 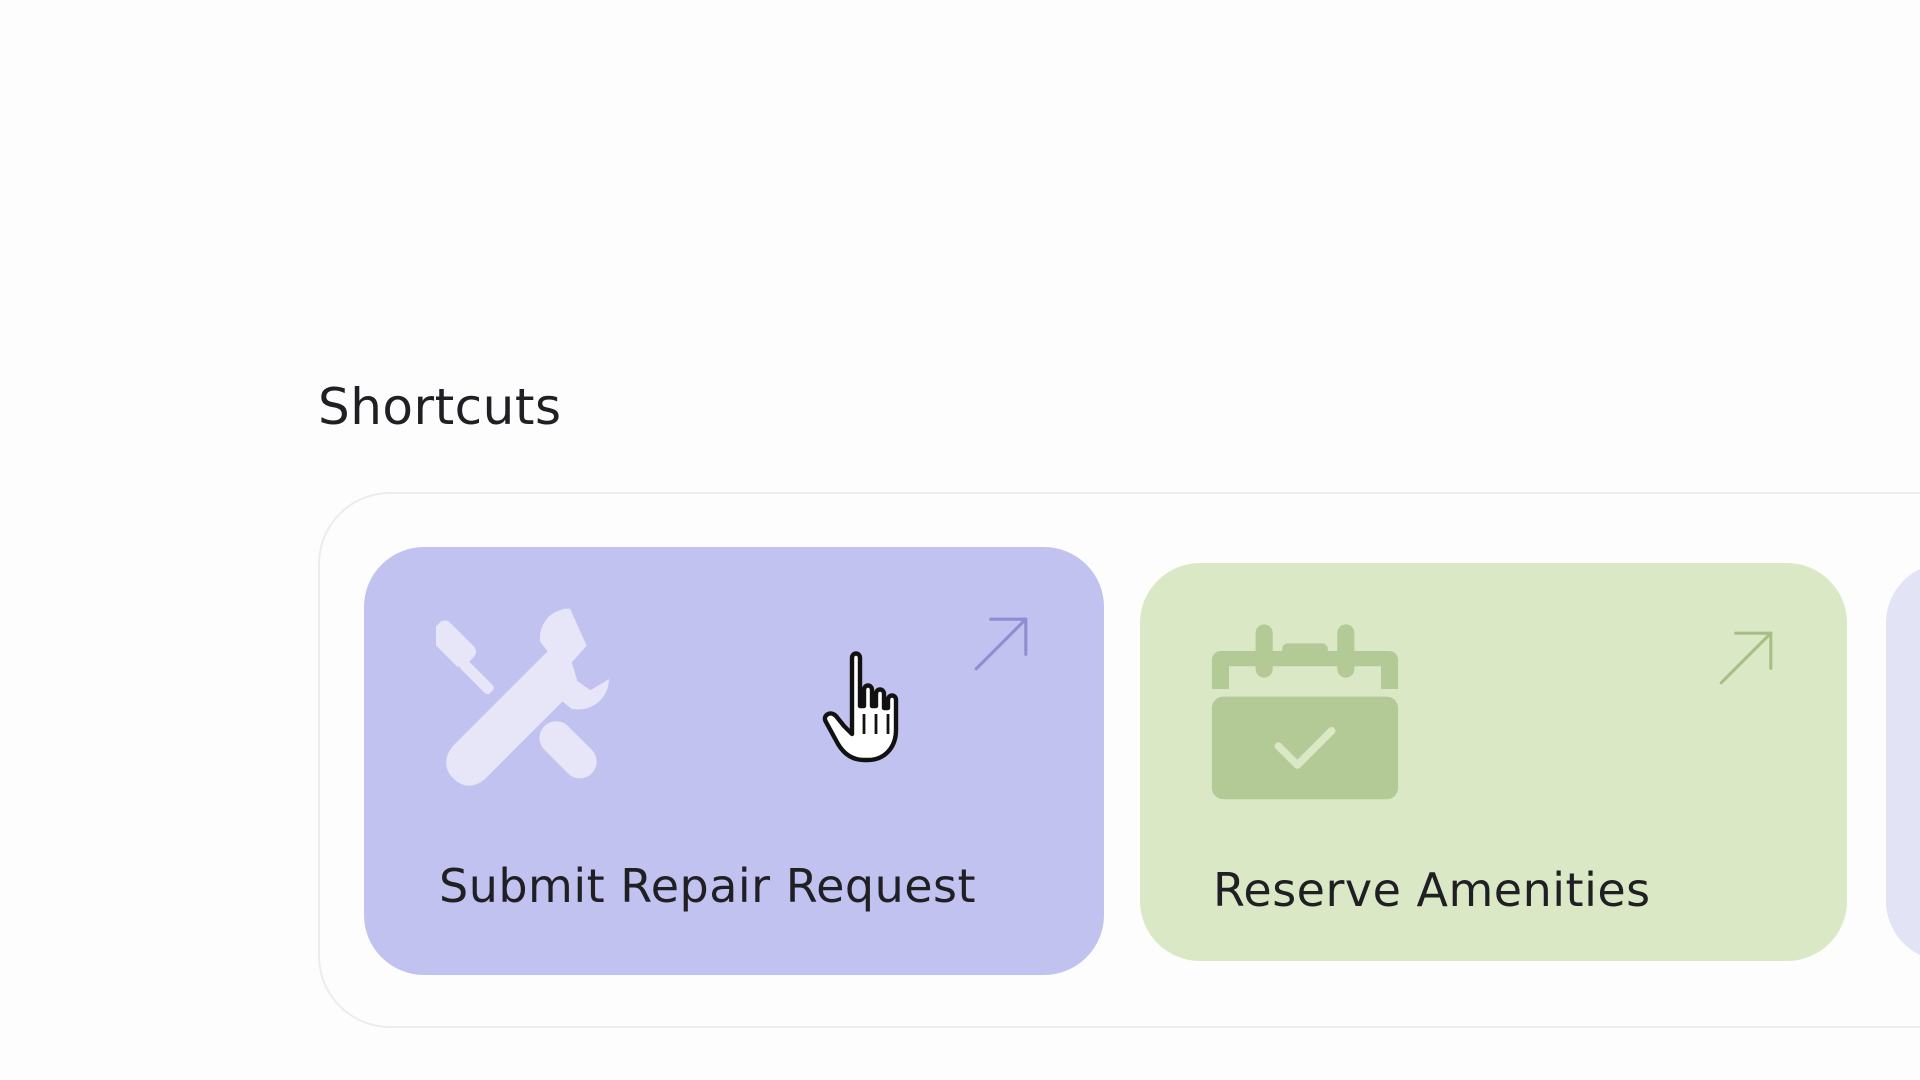 What do you see at coordinates (522, 697) in the screenshot?
I see `tools-icon` at bounding box center [522, 697].